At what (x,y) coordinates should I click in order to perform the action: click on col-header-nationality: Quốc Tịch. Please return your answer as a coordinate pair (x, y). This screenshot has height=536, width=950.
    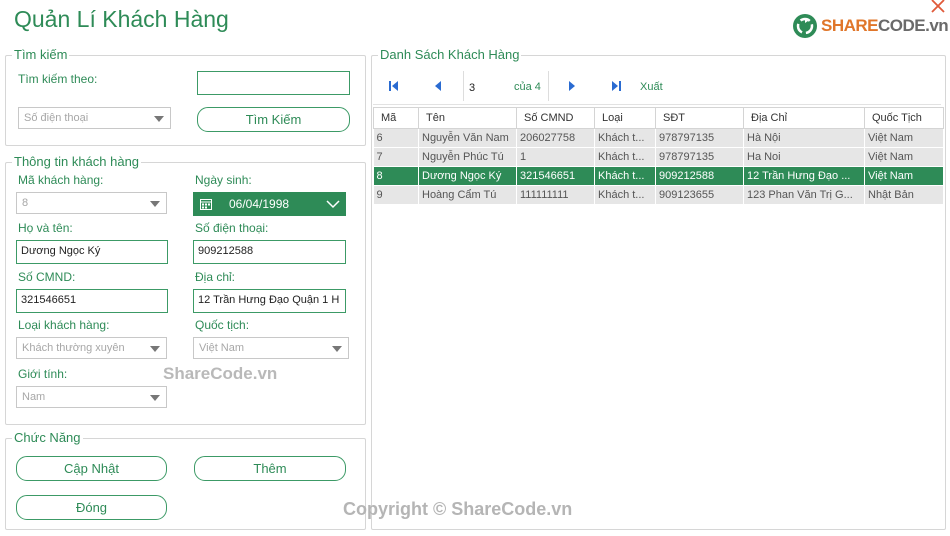
    Looking at the image, I should click on (904, 118).